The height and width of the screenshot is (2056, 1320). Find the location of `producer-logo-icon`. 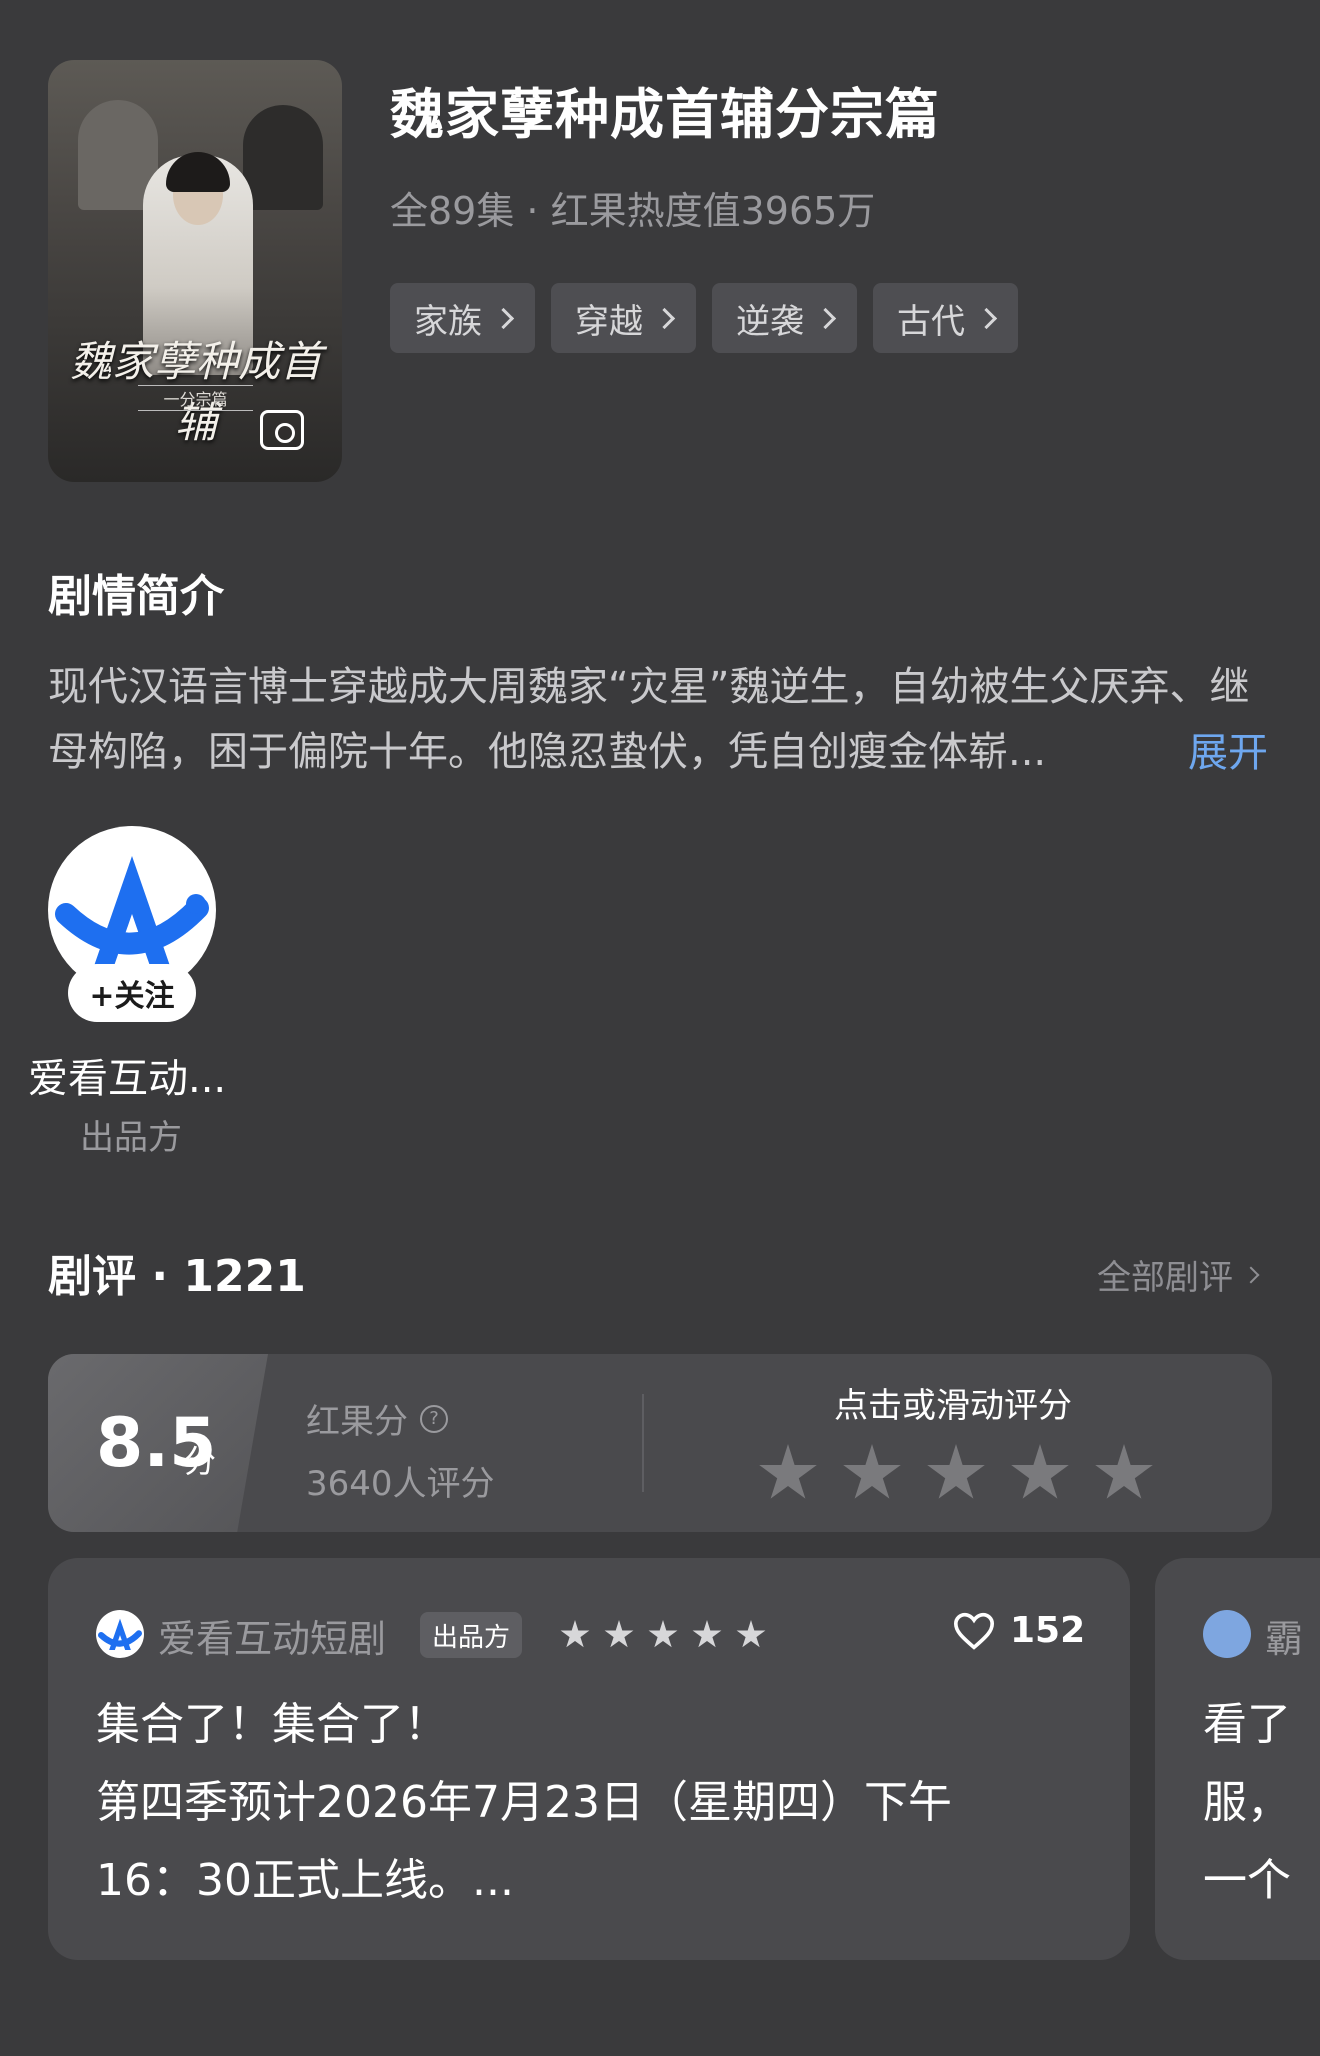

producer-logo-icon is located at coordinates (120, 1634).